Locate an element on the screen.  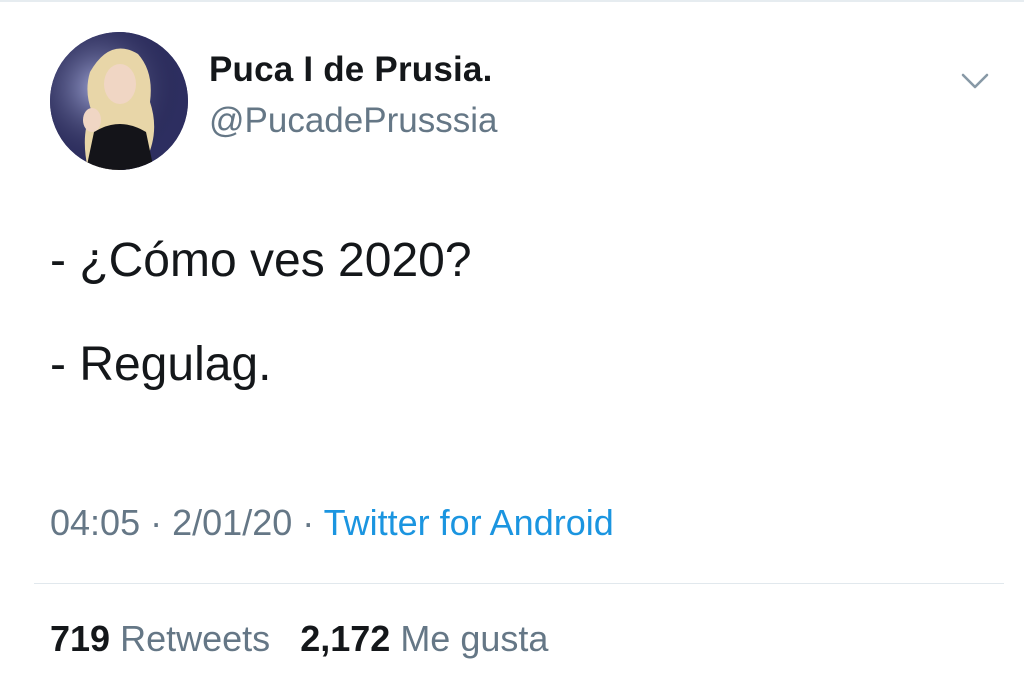
tweet-stats: 719 Retweets 2,172 Me gusta is located at coordinates (299, 639).